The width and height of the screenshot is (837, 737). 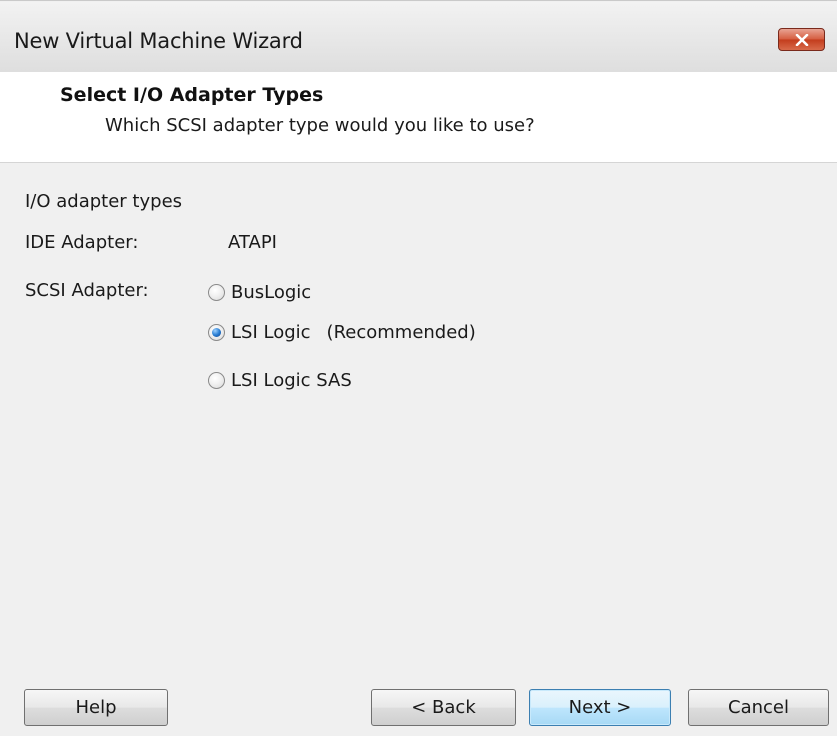 What do you see at coordinates (252, 242) in the screenshot?
I see `ide-adapter-value: ATAPI` at bounding box center [252, 242].